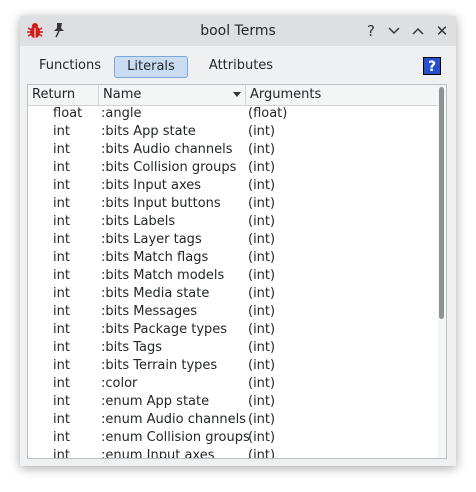 This screenshot has width=476, height=492. Describe the element at coordinates (233, 402) in the screenshot. I see `table-row: int :enum App state (int)` at that location.